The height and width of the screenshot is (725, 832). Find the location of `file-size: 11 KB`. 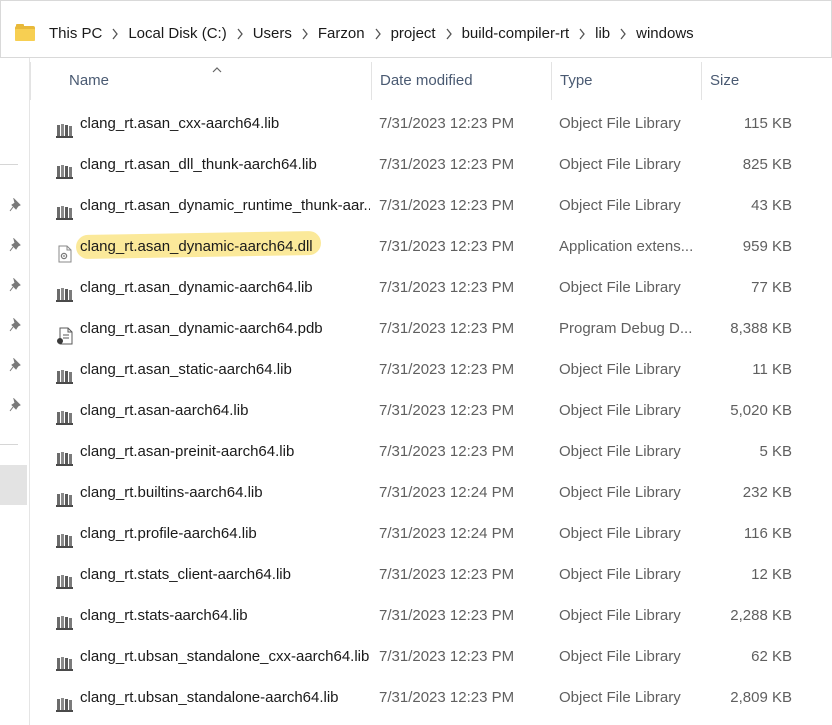

file-size: 11 KB is located at coordinates (772, 369).